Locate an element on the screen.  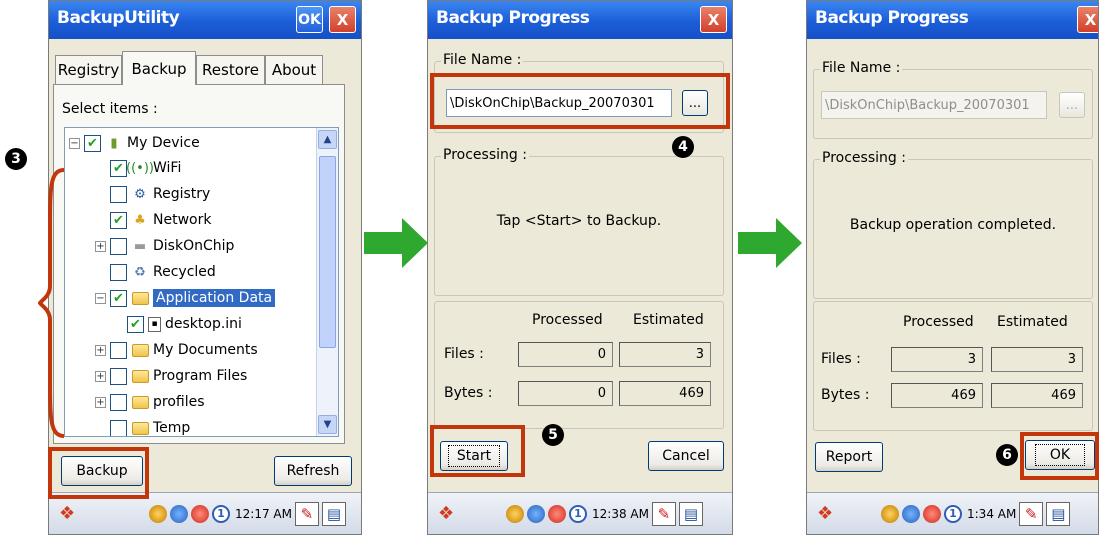
clock: 12:17 AM is located at coordinates (263, 514).